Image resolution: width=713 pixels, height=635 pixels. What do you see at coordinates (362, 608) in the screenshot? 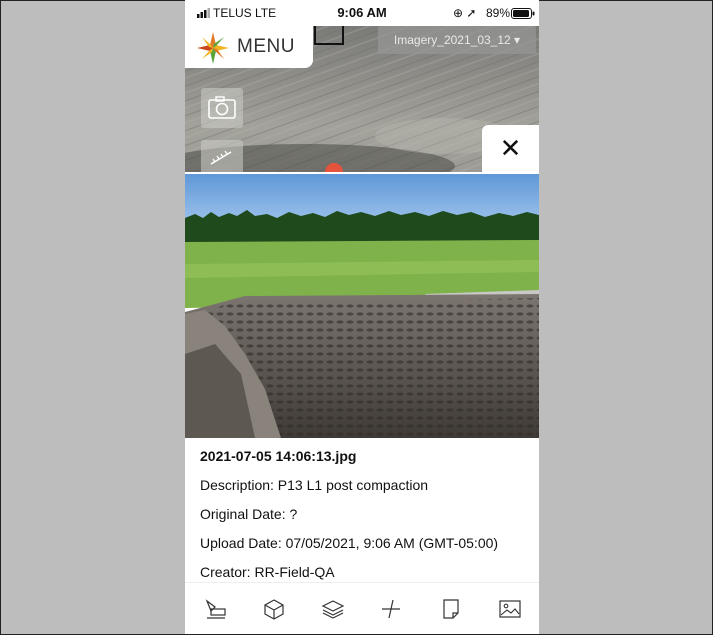
I see `bottom-toolbar` at bounding box center [362, 608].